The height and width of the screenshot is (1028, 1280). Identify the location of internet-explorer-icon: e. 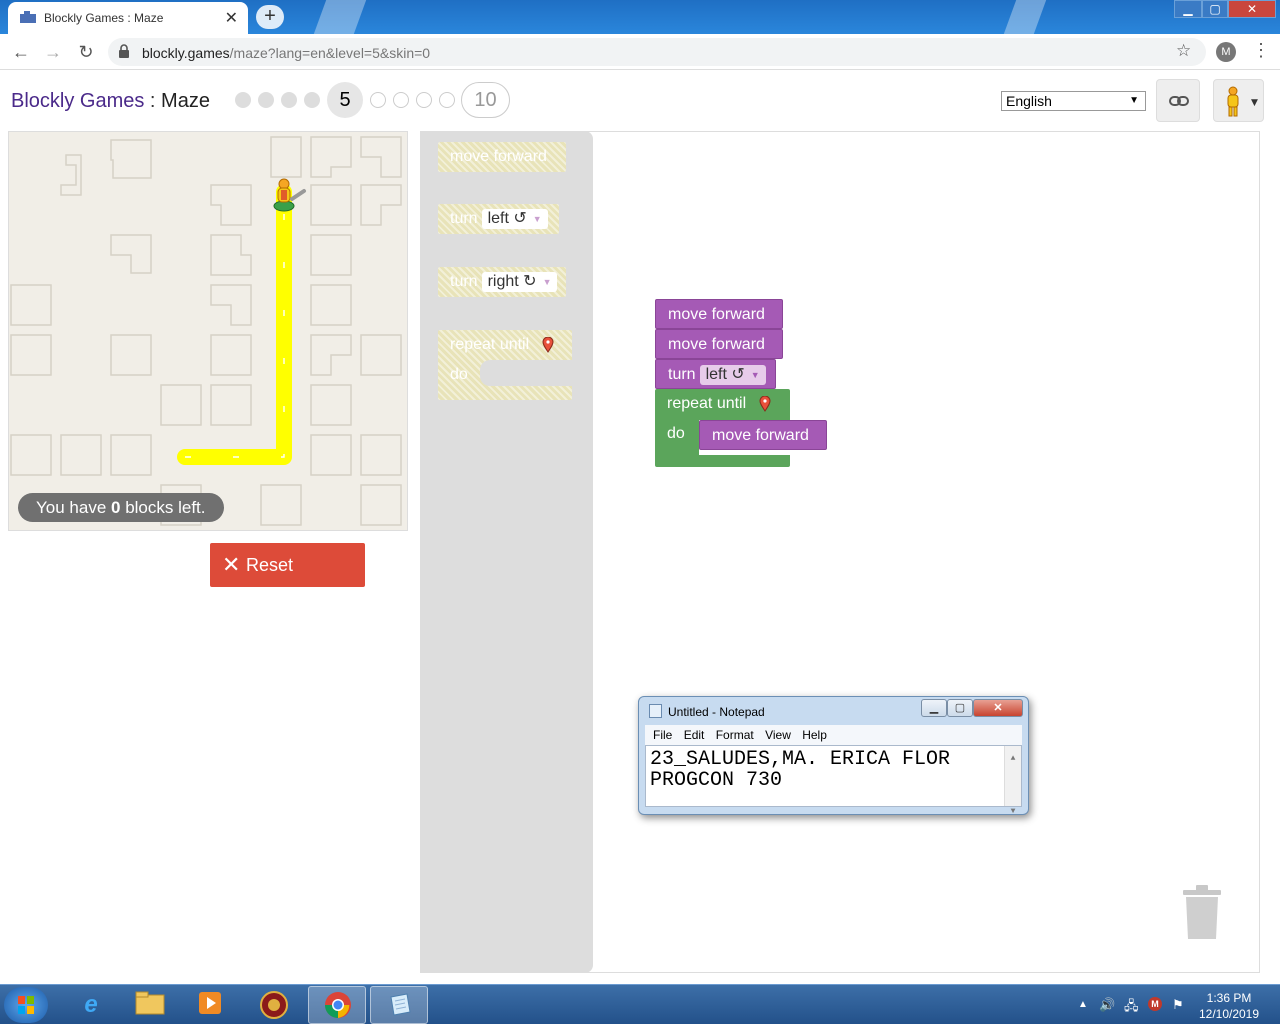
(91, 1004).